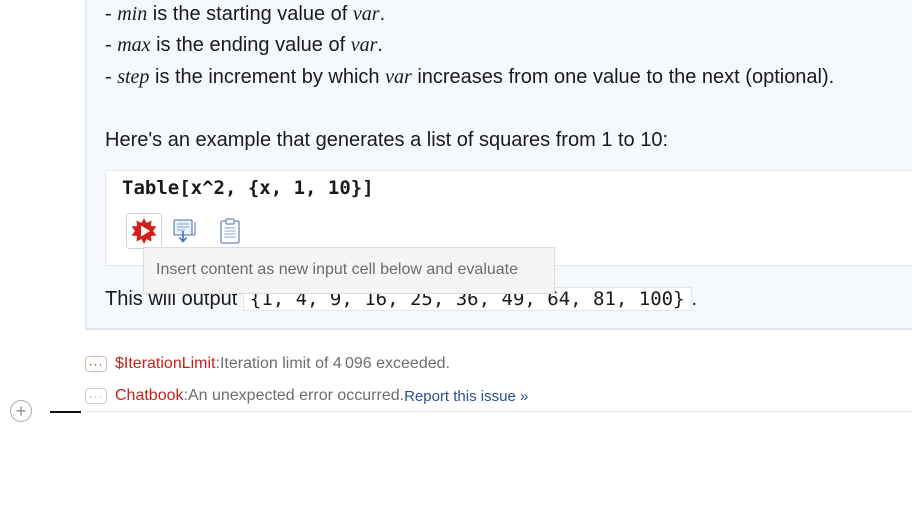 This screenshot has width=912, height=521. Describe the element at coordinates (149, 395) in the screenshot. I see `message-tag: Chatbook` at that location.